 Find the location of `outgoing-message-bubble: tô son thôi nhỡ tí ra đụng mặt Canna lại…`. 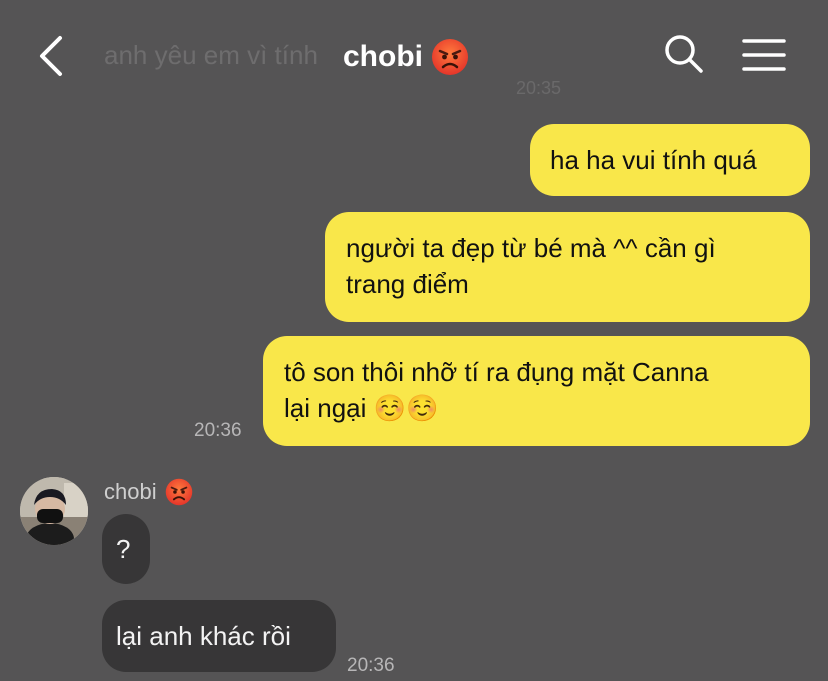

outgoing-message-bubble: tô son thôi nhỡ tí ra đụng mặt Canna lại… is located at coordinates (536, 391).